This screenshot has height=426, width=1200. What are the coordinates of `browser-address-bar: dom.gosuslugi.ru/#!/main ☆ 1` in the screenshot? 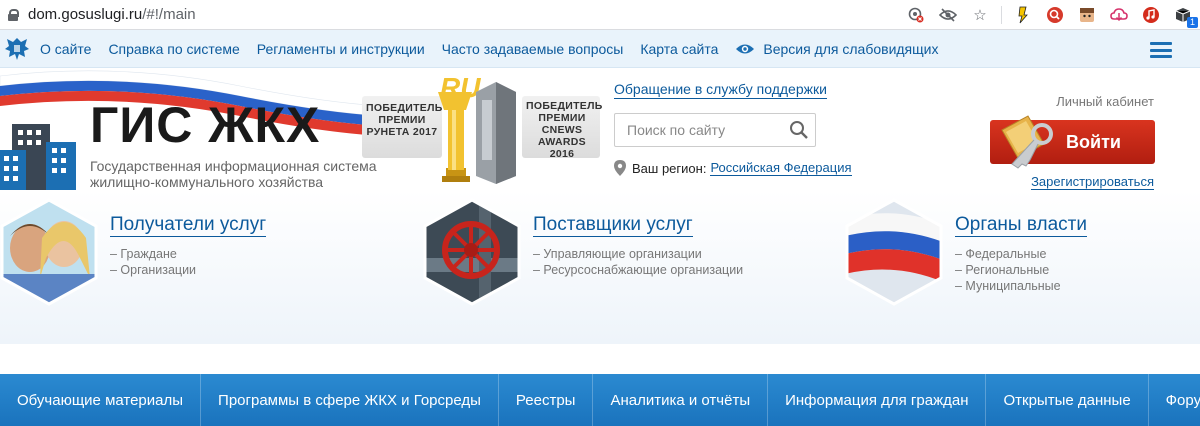 It's located at (600, 15).